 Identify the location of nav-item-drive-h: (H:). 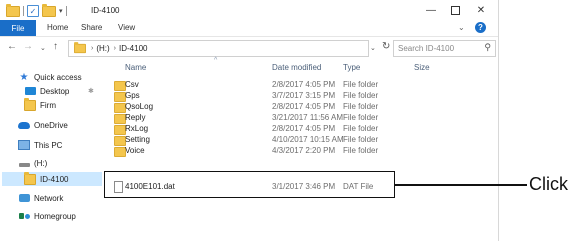
(32, 163).